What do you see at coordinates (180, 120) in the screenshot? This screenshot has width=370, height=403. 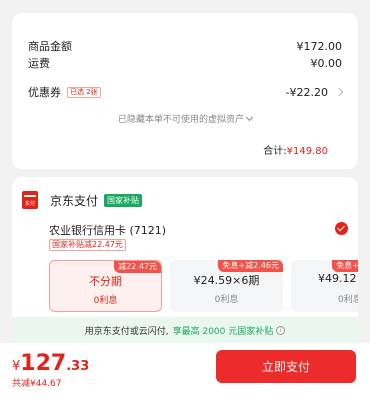 I see `hidden-assets-text: 已隐藏本单不可使用的虚拟资产` at bounding box center [180, 120].